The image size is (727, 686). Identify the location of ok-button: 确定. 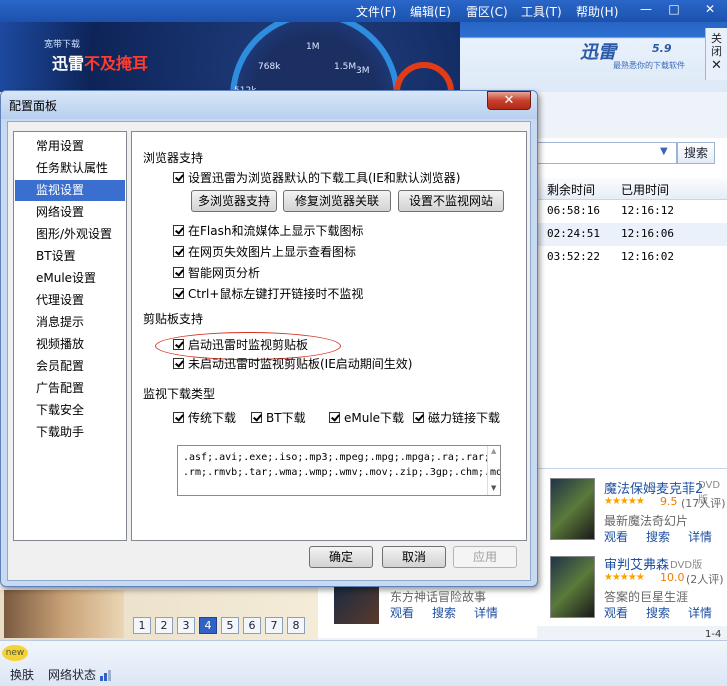
(341, 557).